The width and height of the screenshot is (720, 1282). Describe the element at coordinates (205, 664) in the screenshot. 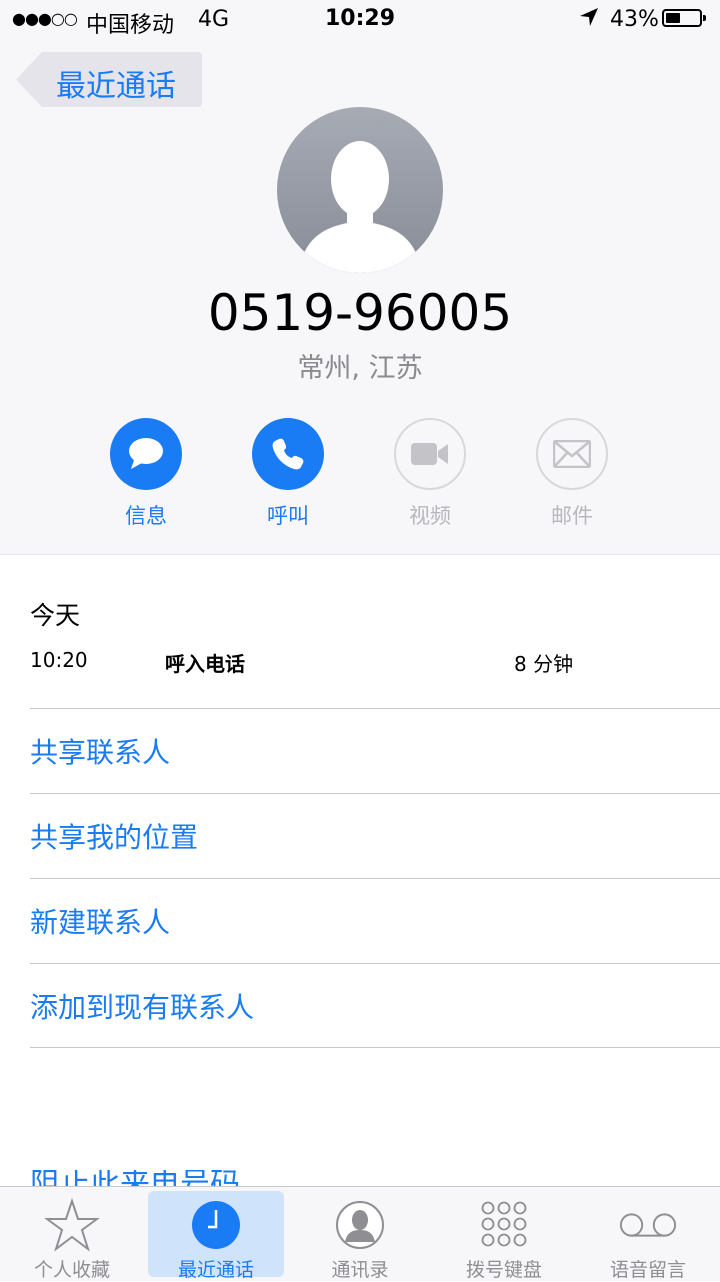

I see `call-type: 呼入电话` at that location.